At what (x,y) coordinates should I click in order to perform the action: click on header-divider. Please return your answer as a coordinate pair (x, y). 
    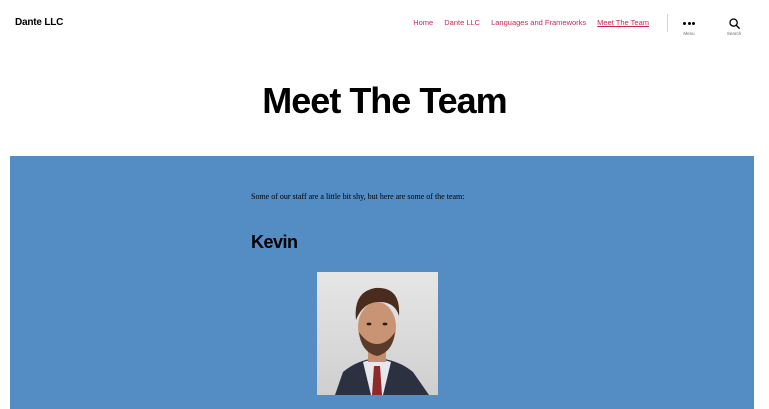
    Looking at the image, I should click on (667, 23).